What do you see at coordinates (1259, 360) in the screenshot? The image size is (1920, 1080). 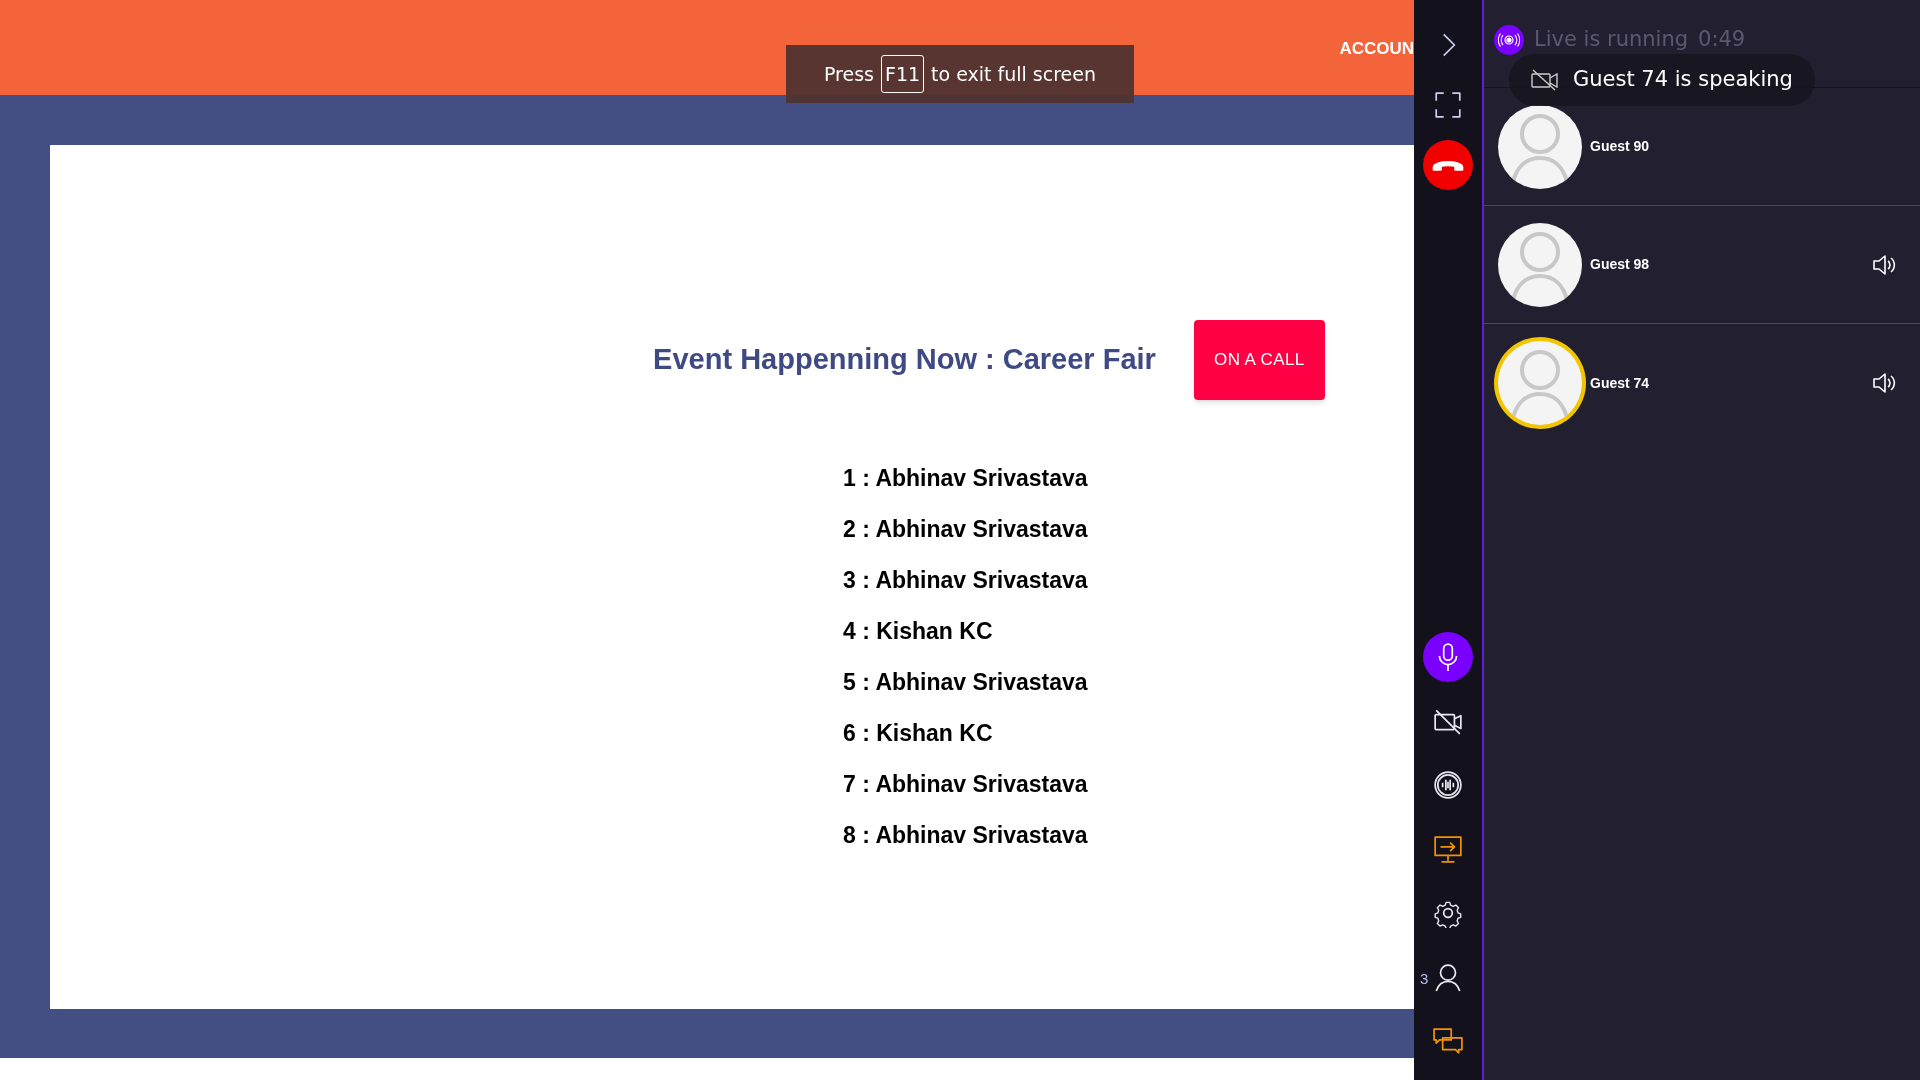 I see `on-a-call-button: ON A CALL` at bounding box center [1259, 360].